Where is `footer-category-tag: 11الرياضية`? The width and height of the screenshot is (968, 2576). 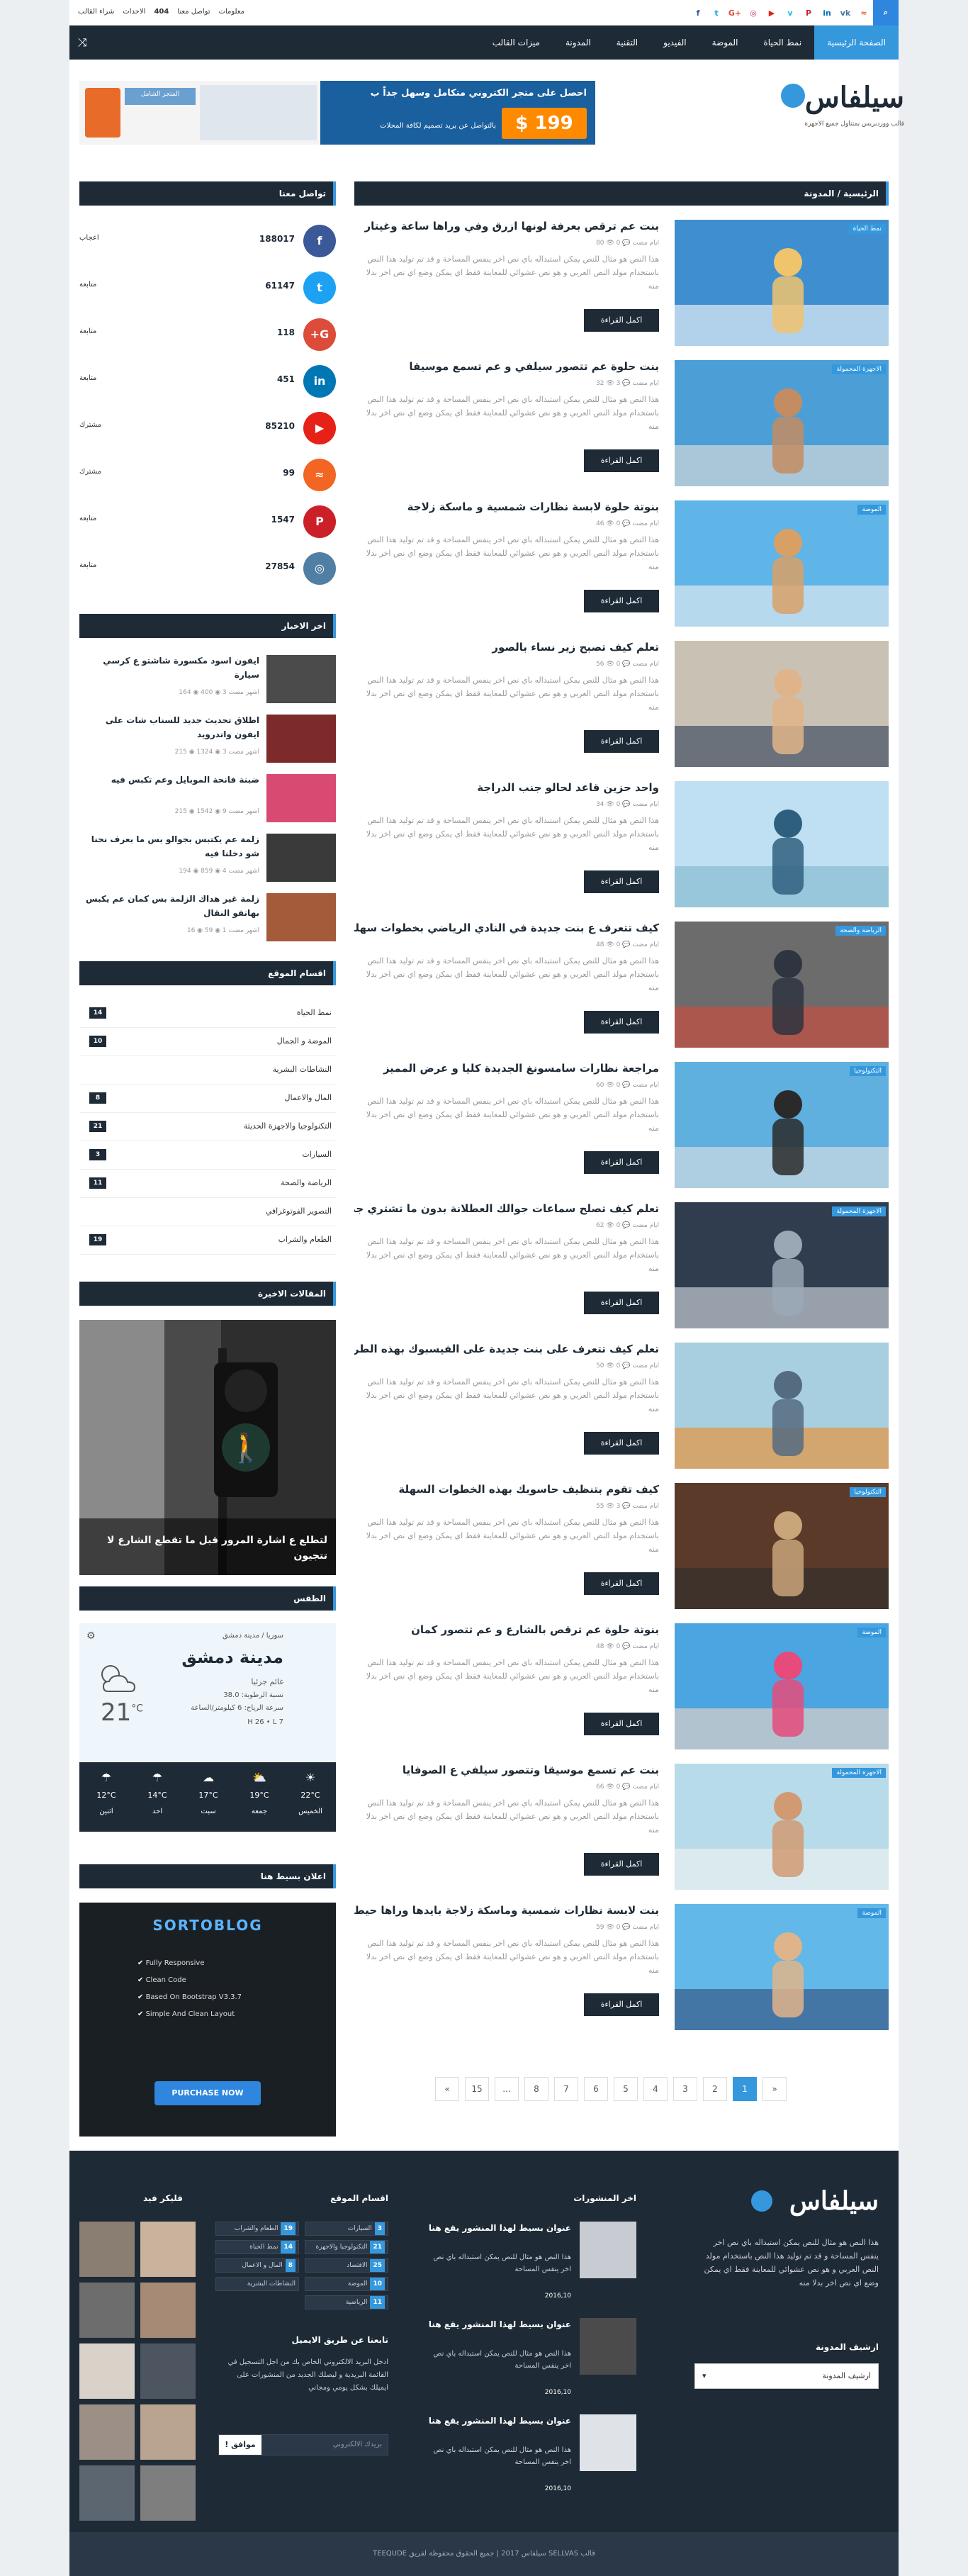 footer-category-tag: 11الرياضية is located at coordinates (347, 2302).